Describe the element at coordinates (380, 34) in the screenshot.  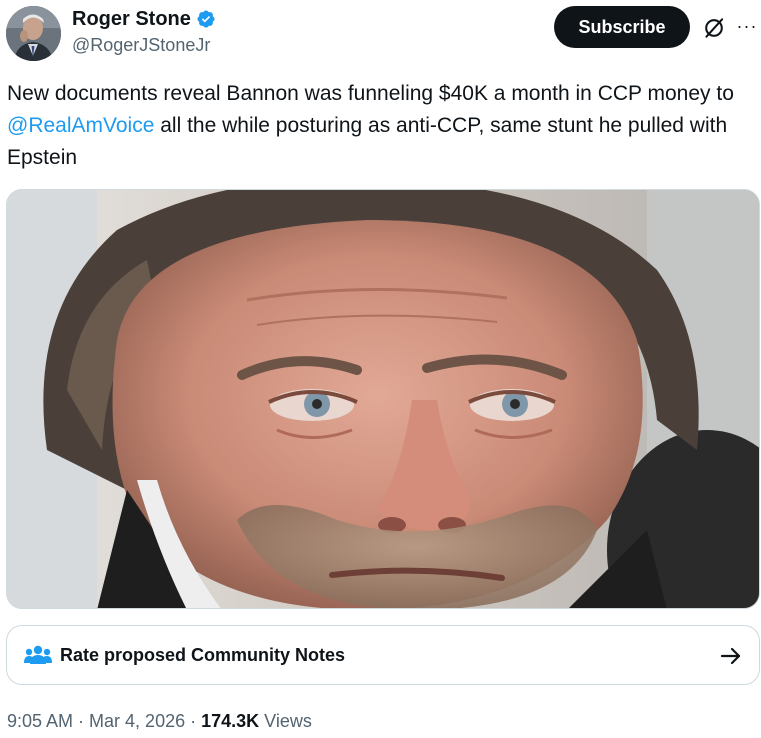
I see `tweet-header: Roger Stone @RogerJStoneJr Subscribe ···` at that location.